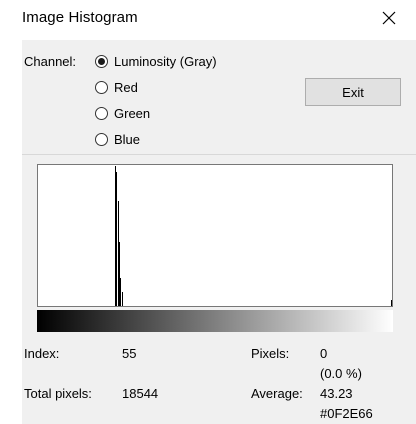 The height and width of the screenshot is (424, 416). What do you see at coordinates (129, 353) in the screenshot?
I see `index-value: 55` at bounding box center [129, 353].